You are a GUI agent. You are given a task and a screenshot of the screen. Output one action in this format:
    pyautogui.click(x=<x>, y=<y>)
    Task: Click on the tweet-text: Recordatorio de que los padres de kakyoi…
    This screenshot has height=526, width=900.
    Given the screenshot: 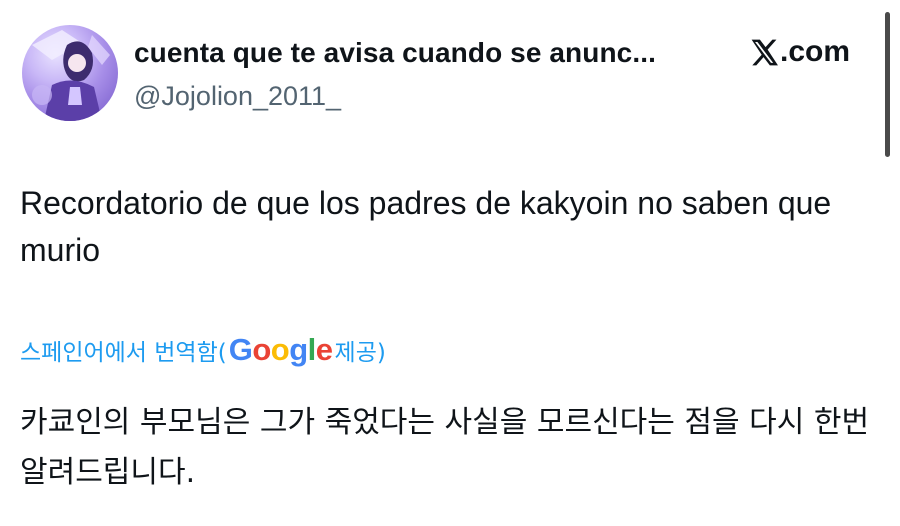 What is the action you would take?
    pyautogui.click(x=426, y=226)
    